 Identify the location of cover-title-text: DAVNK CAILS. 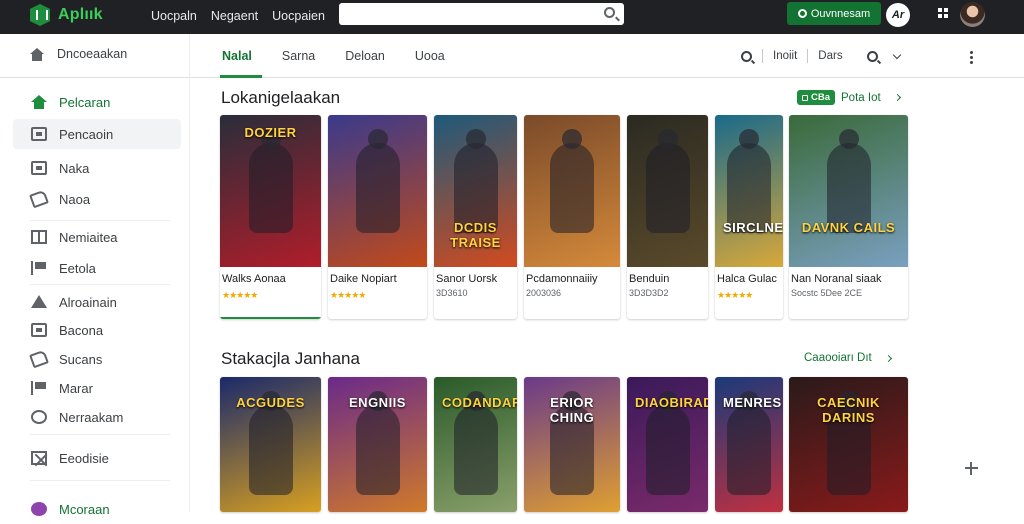
(848, 227).